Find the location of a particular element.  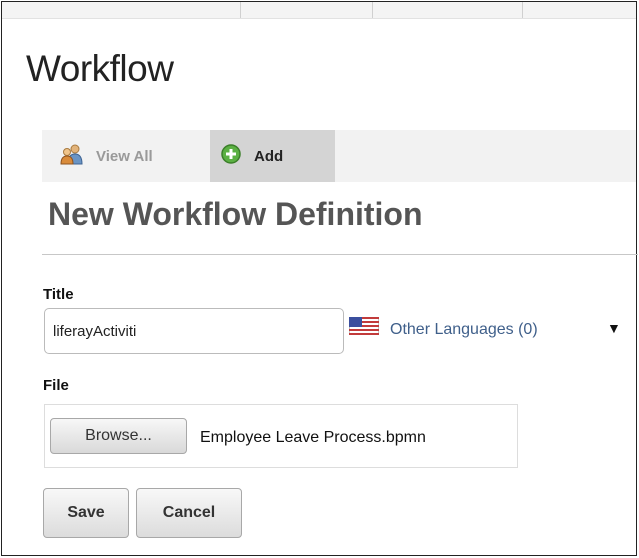

tab-bar: View All Add is located at coordinates (339, 156).